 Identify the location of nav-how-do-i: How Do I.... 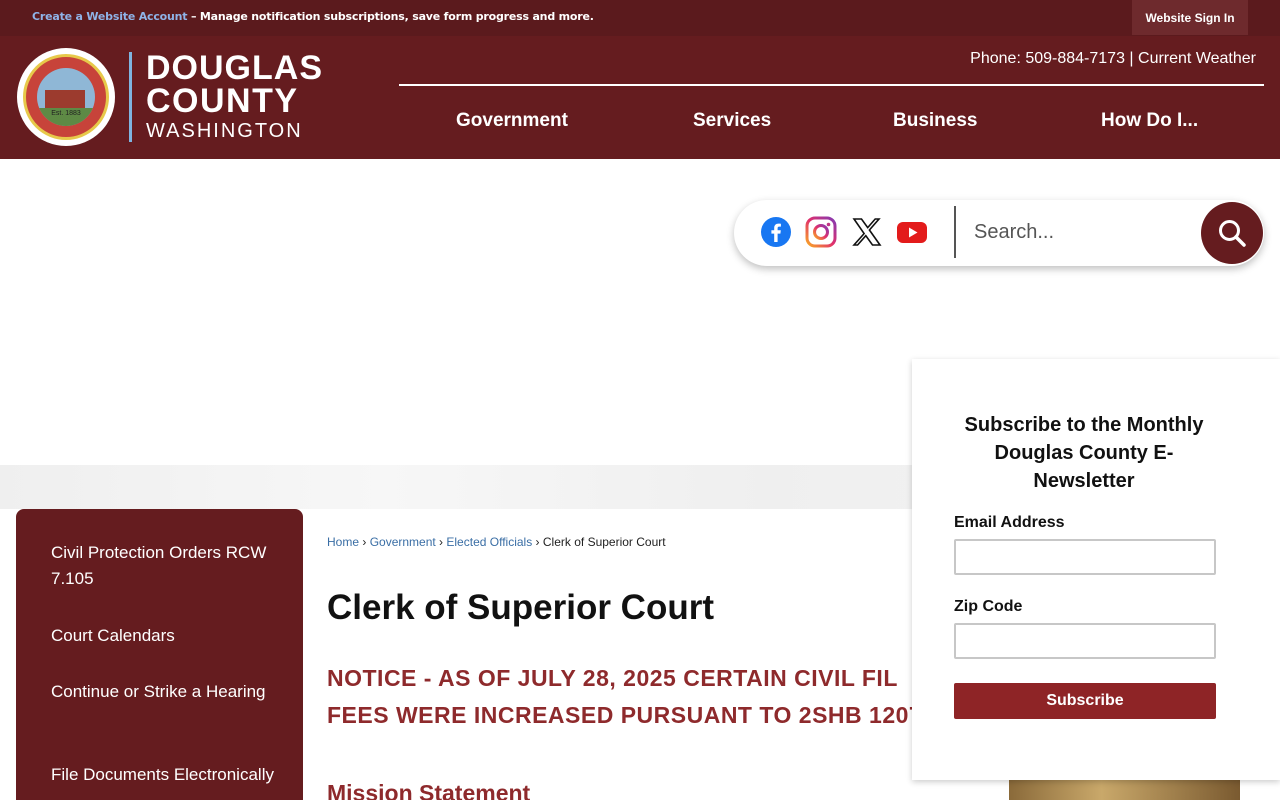
(1149, 121).